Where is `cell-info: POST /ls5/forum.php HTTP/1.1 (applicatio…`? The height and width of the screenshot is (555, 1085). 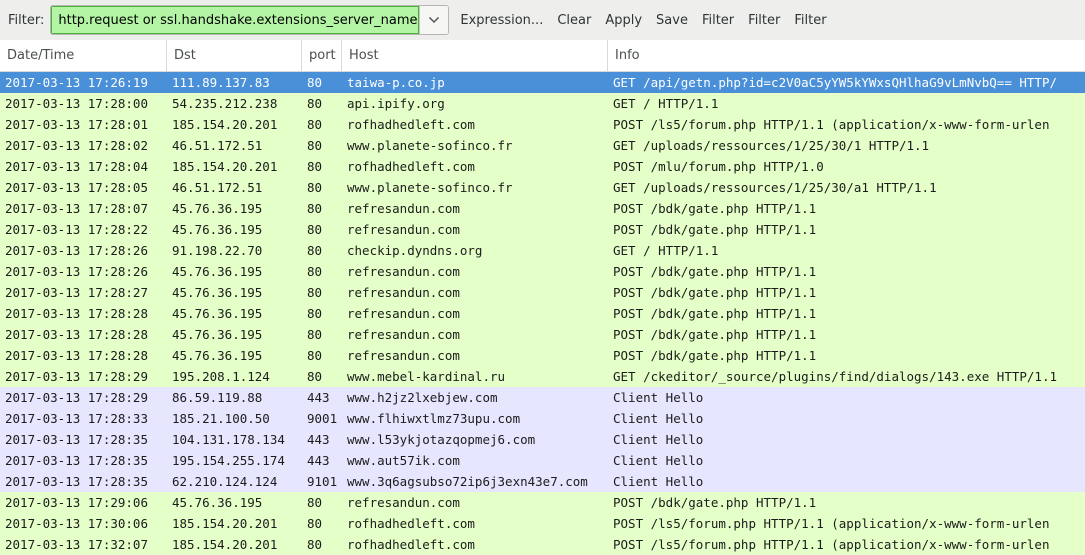
cell-info: POST /ls5/forum.php HTTP/1.1 (applicatio… is located at coordinates (831, 544).